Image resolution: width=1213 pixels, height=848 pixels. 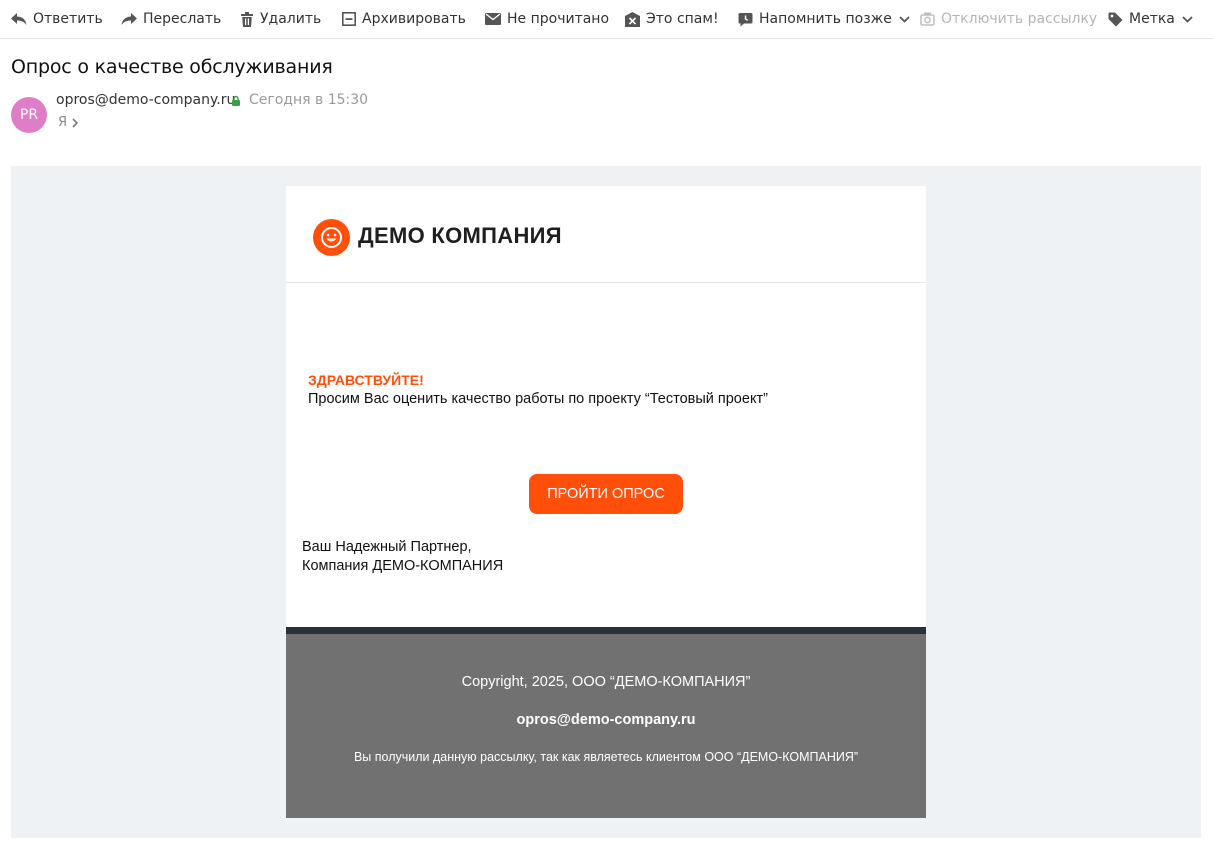 I want to click on forward-icon, so click(x=129, y=19).